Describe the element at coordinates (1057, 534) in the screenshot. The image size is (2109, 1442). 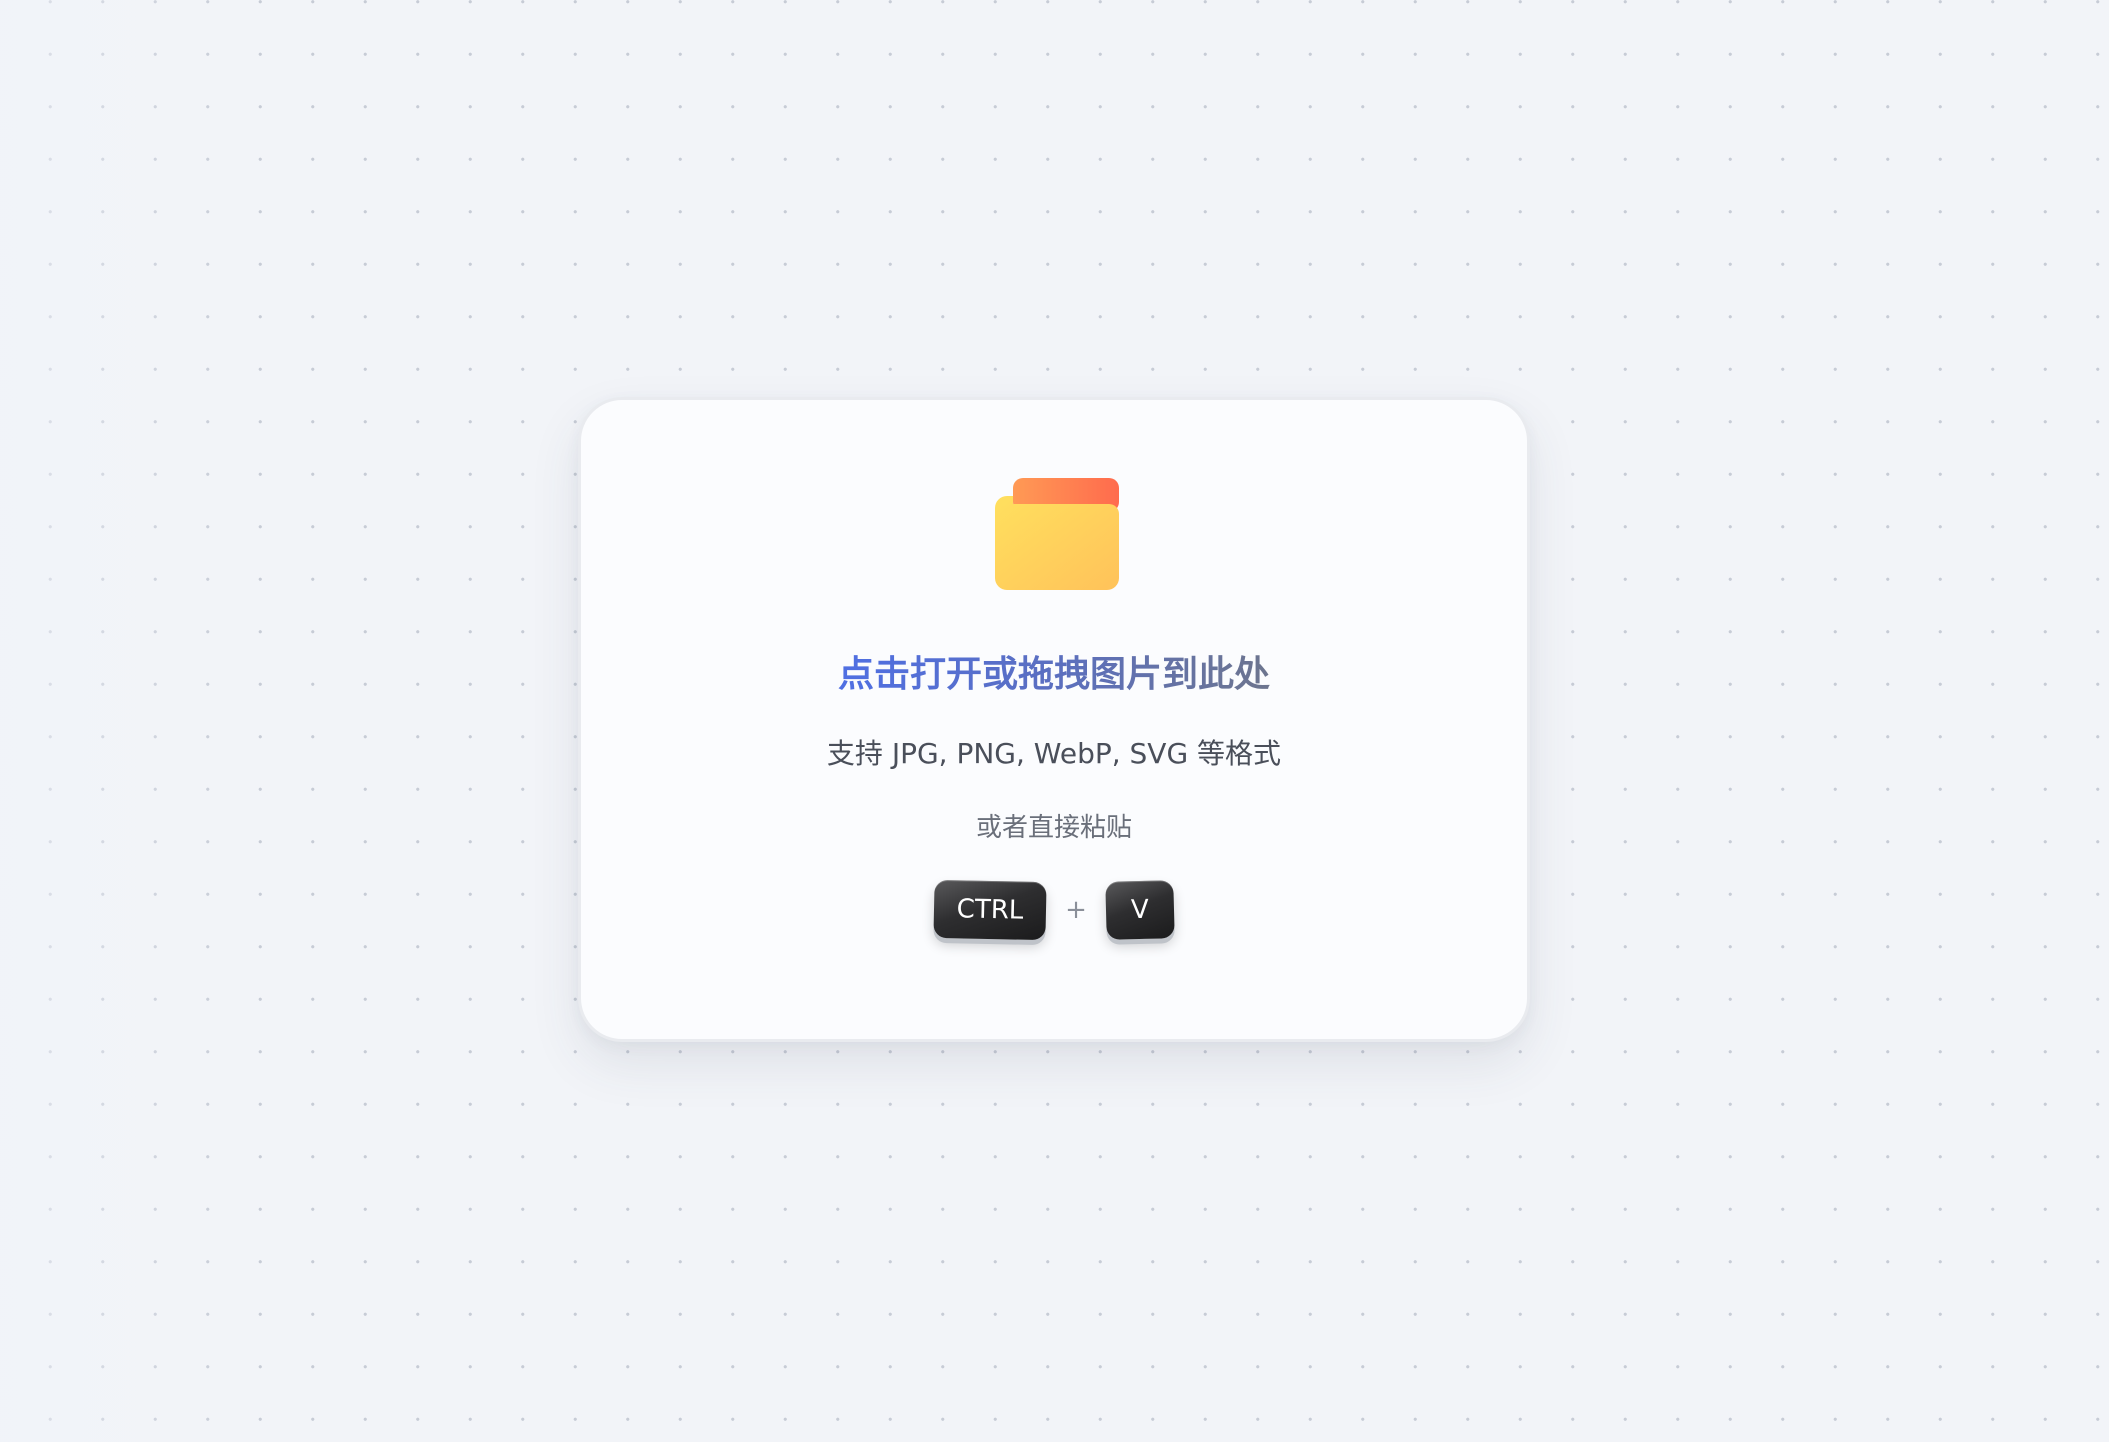
I see `folder-icon` at that location.